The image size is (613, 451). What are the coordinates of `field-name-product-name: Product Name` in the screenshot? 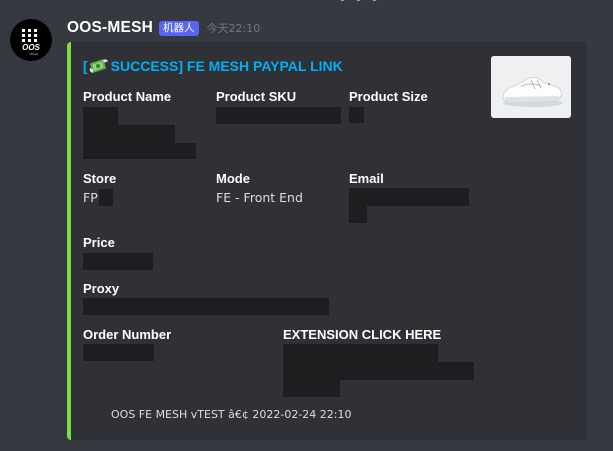 It's located at (127, 96).